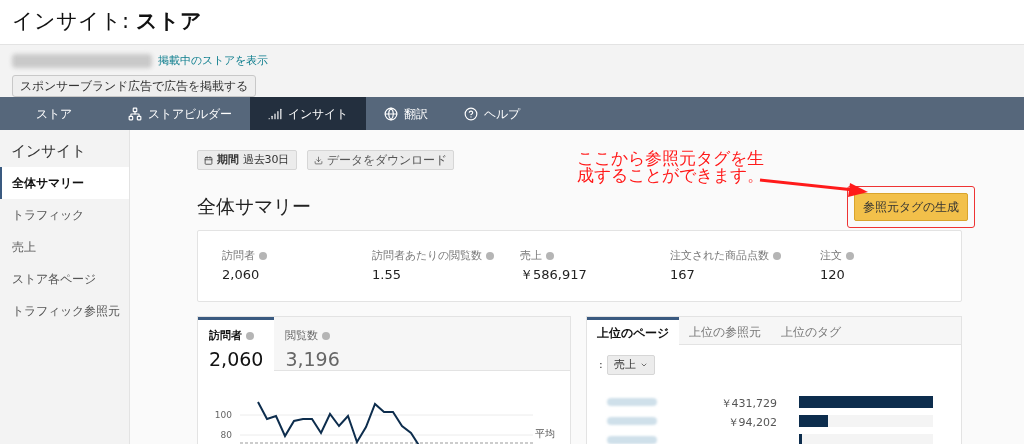  Describe the element at coordinates (208, 160) in the screenshot. I see `calendar-icon` at that location.